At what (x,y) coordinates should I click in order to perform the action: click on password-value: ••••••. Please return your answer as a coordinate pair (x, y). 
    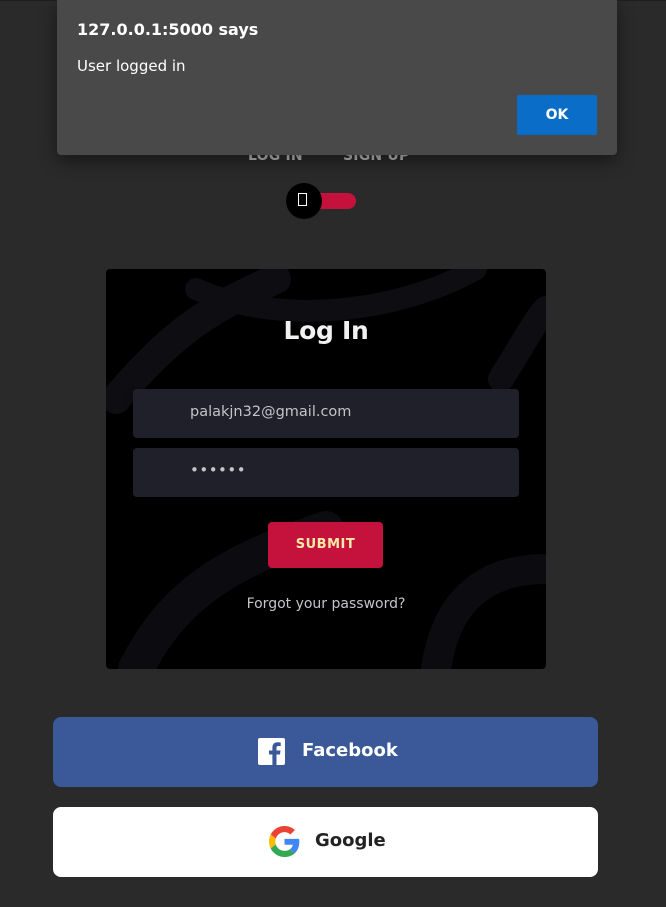
    Looking at the image, I should click on (218, 470).